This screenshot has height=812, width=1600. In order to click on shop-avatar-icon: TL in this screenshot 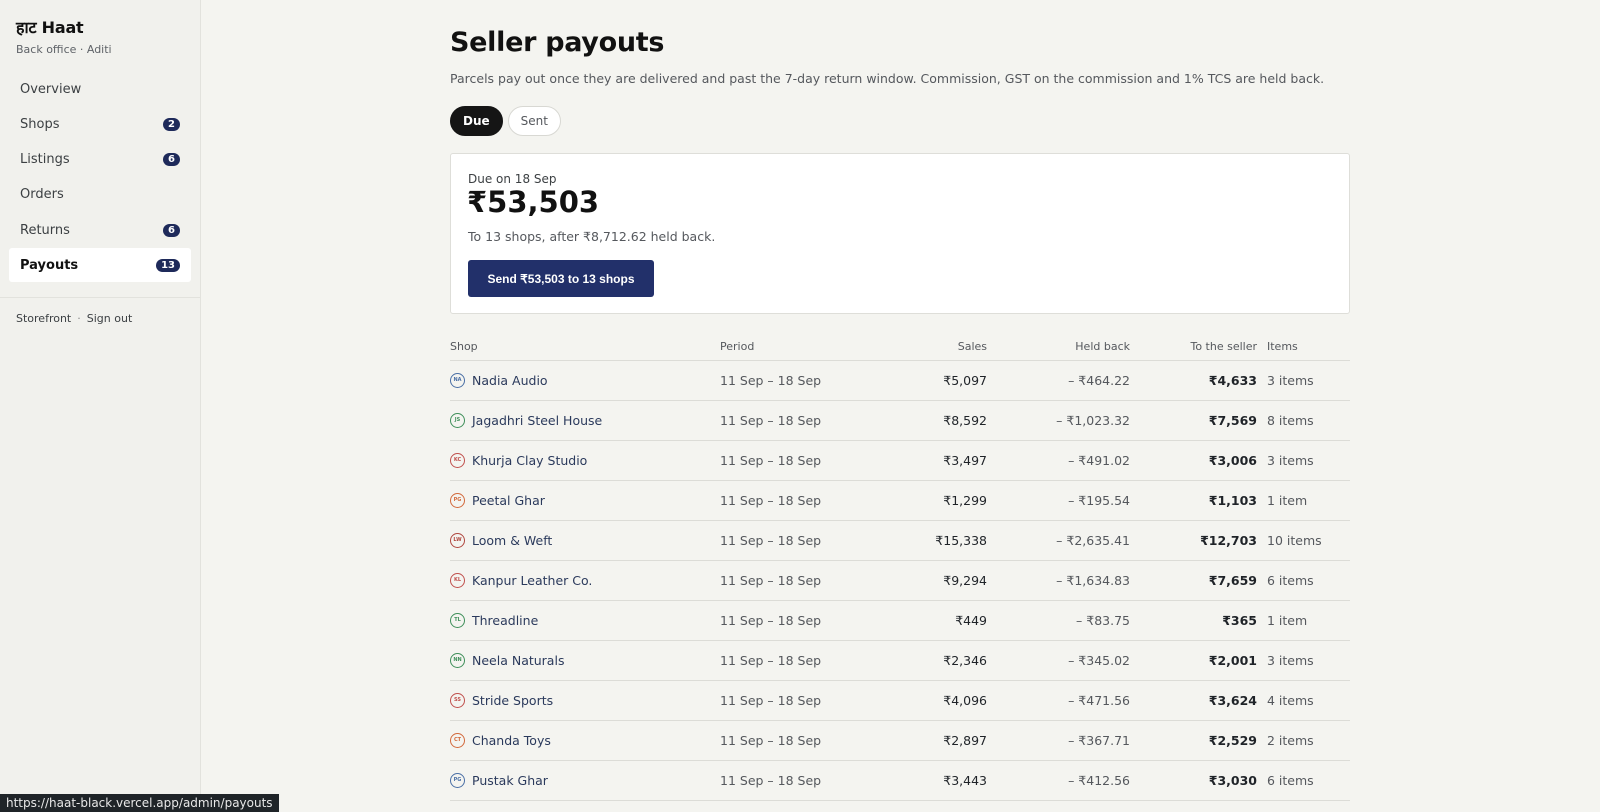, I will do `click(457, 620)`.